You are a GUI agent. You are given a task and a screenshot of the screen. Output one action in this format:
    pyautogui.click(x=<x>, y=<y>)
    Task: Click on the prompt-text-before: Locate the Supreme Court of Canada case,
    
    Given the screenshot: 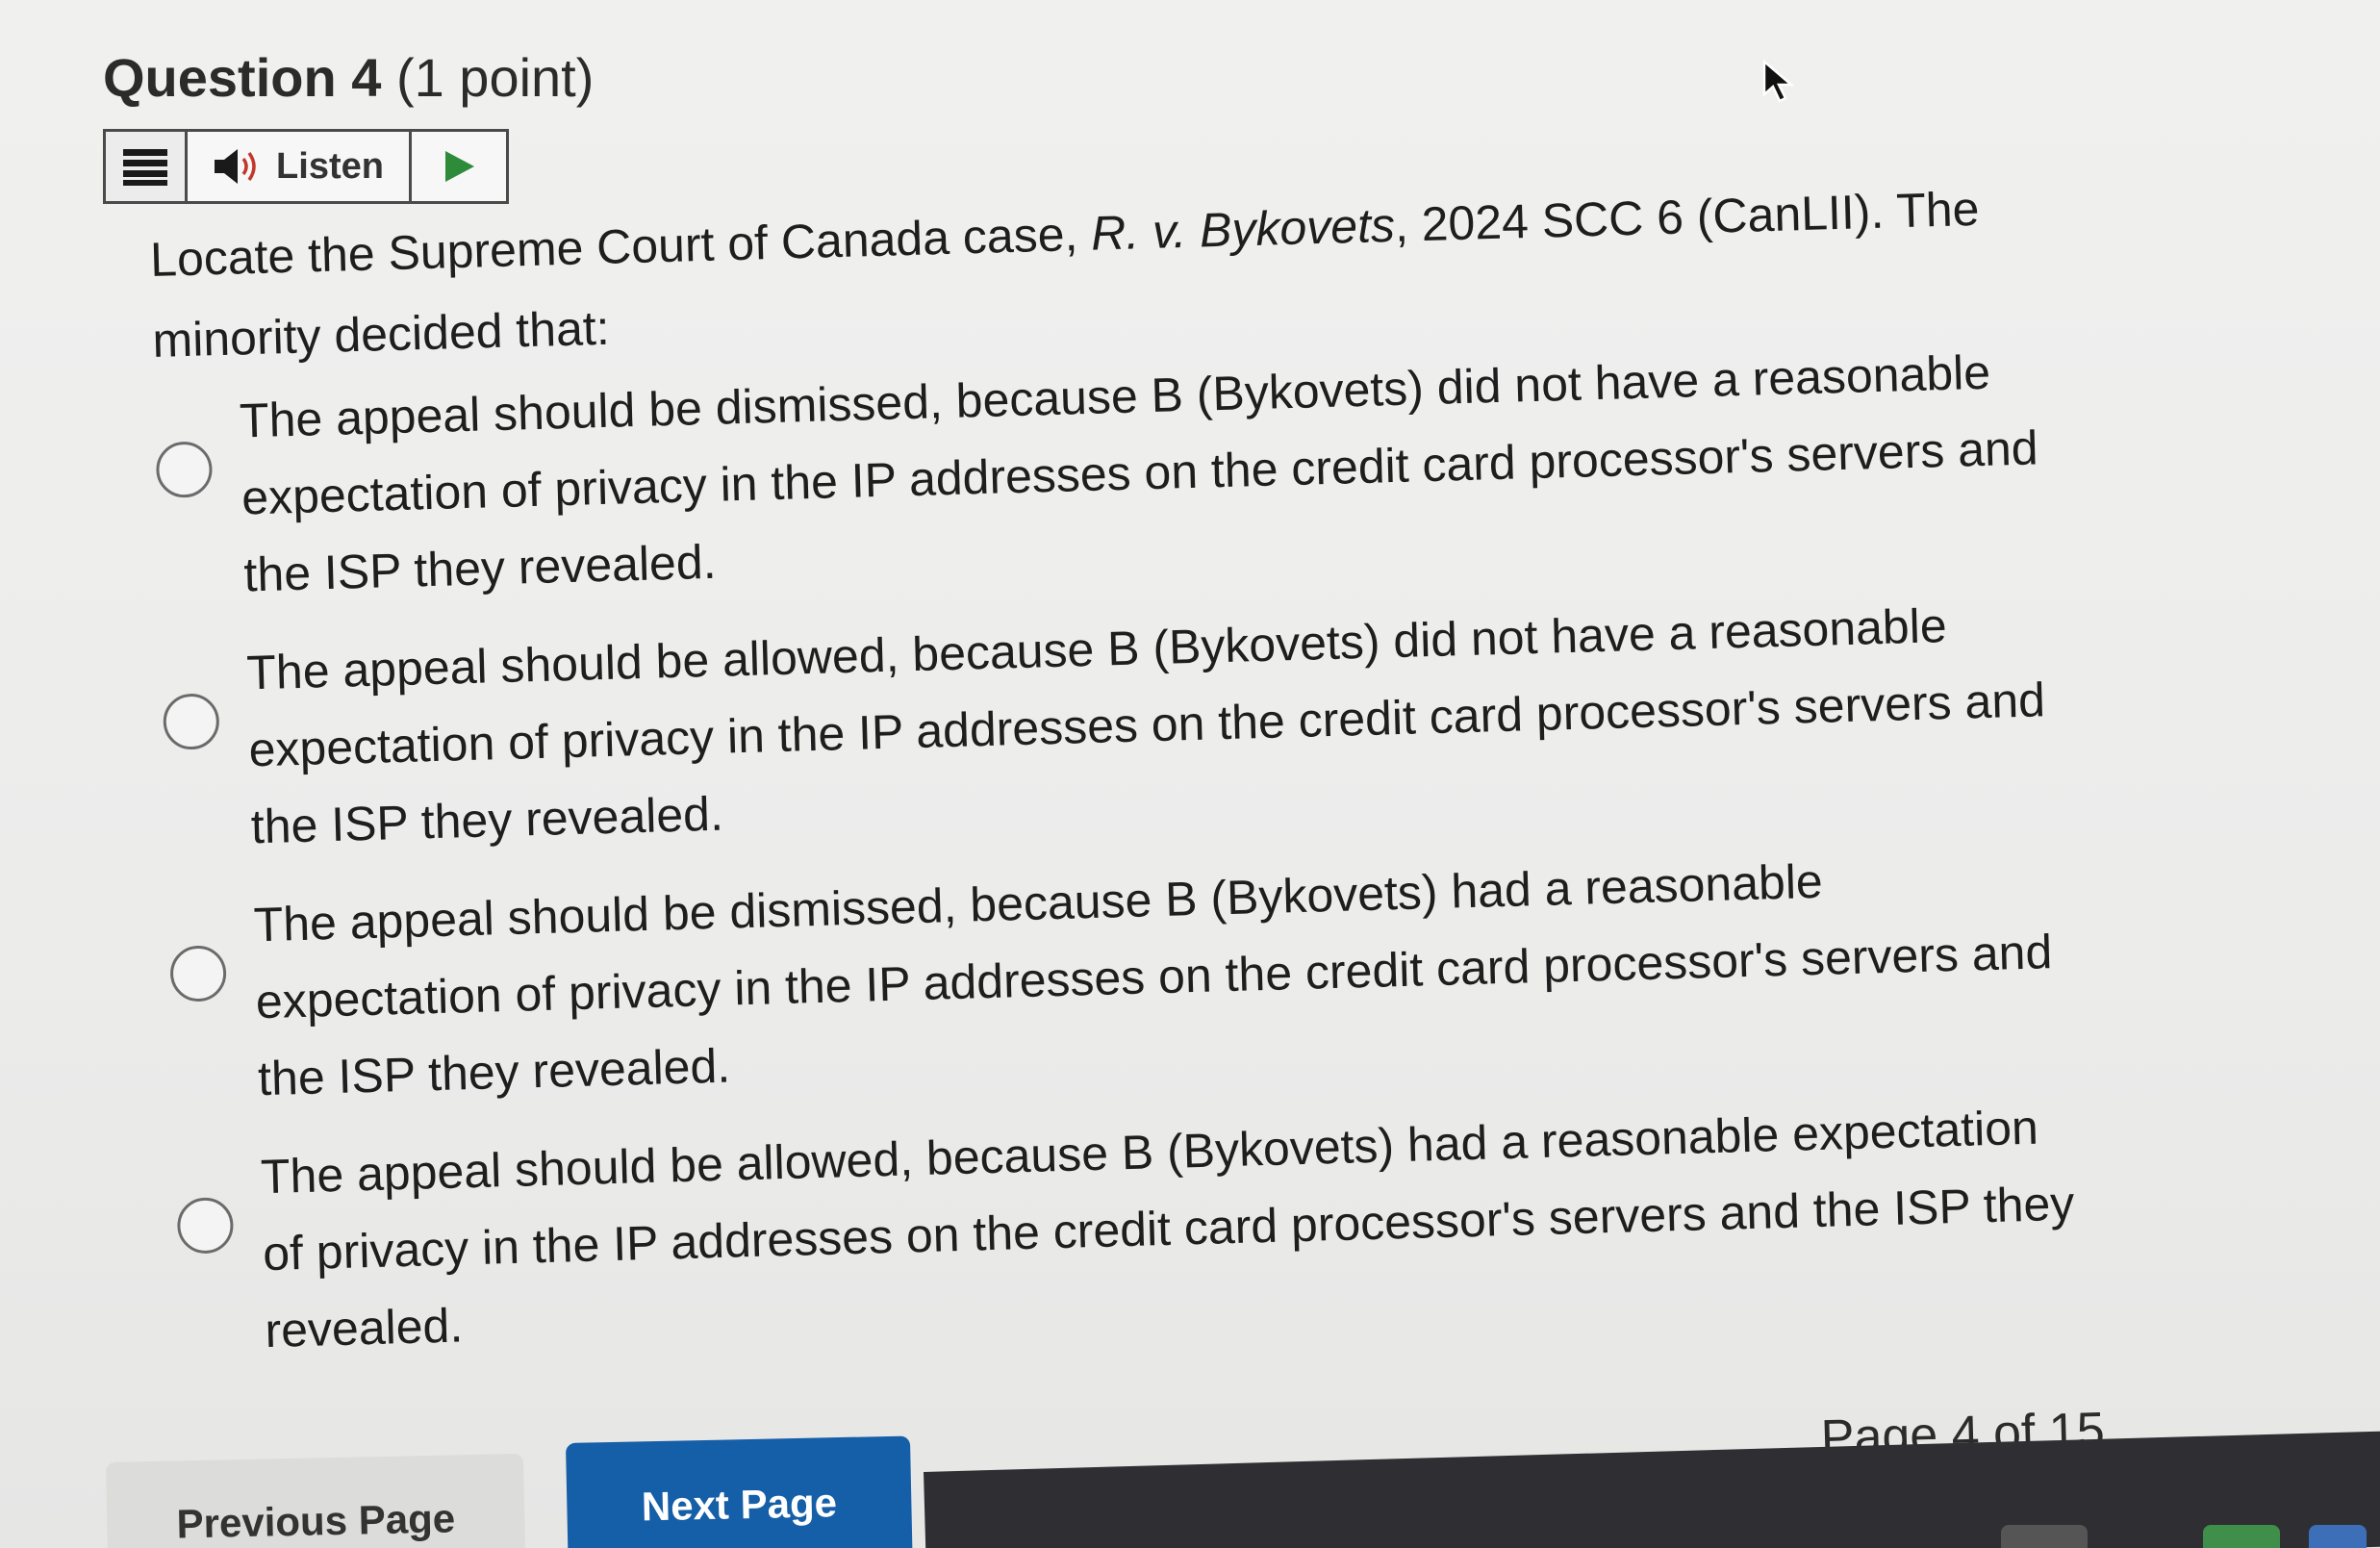 What is the action you would take?
    pyautogui.click(x=620, y=246)
    